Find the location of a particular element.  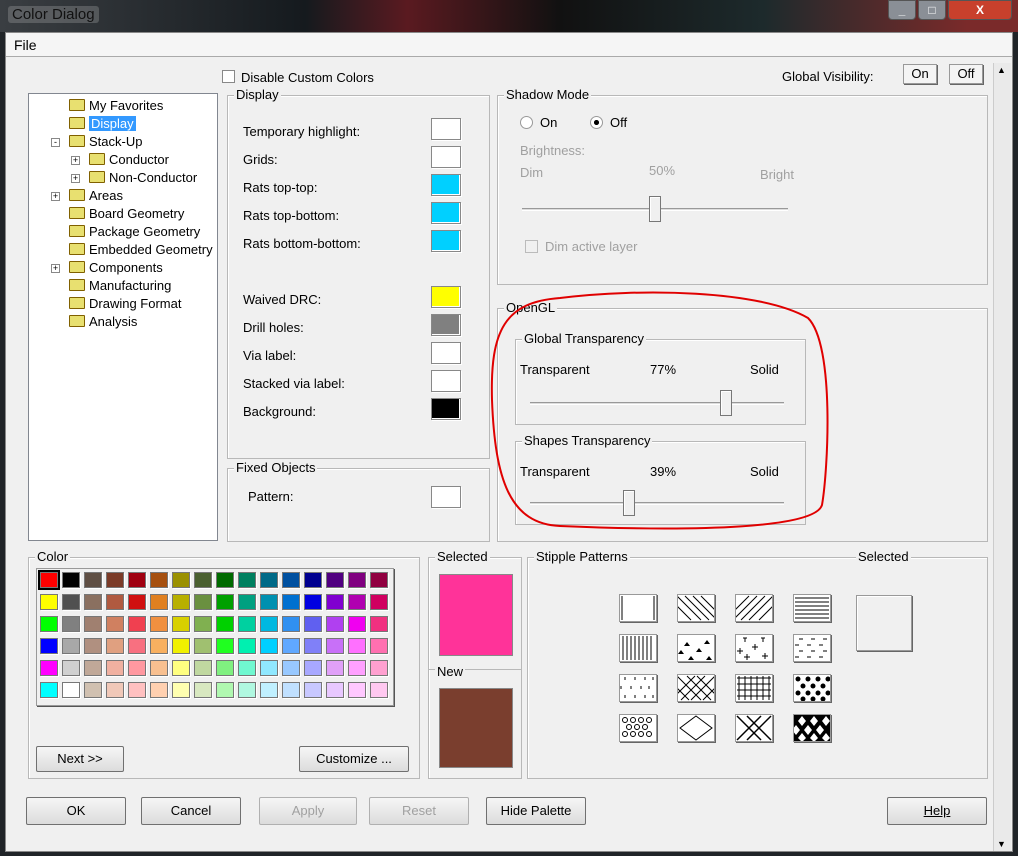

minimize-button: _ is located at coordinates (902, 10).